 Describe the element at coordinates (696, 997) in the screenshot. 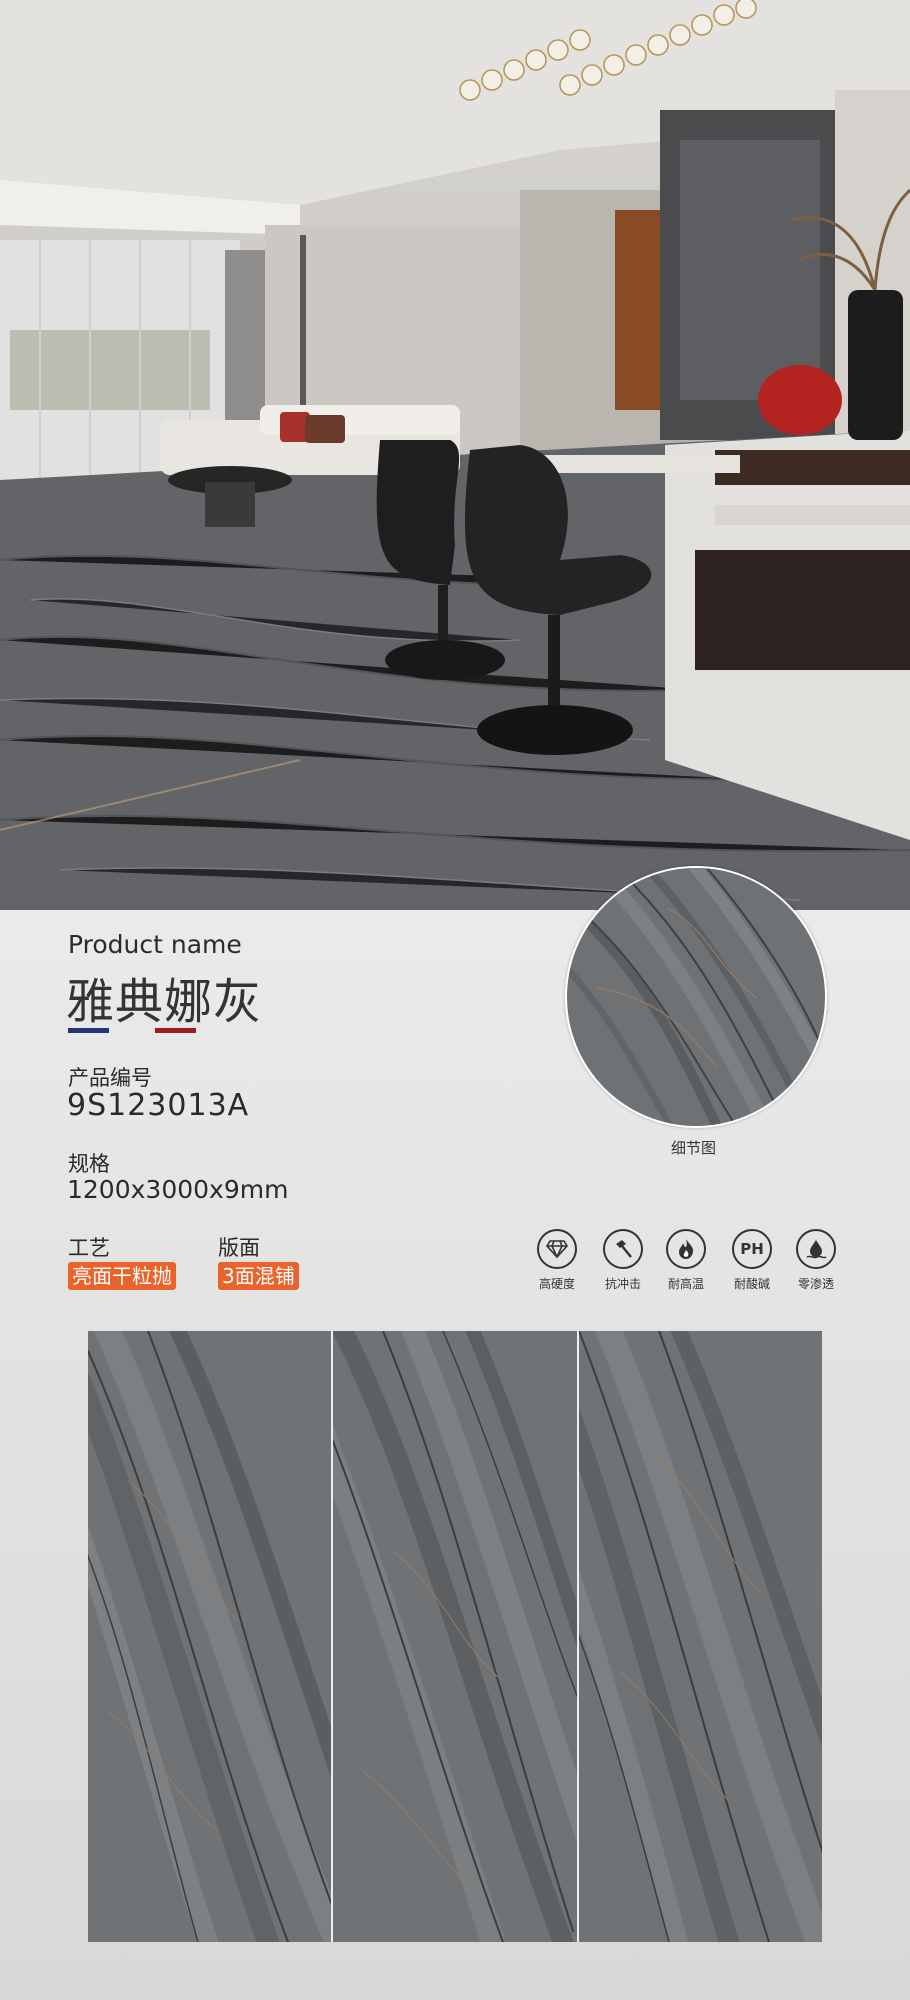

I see `marble-detail-image` at that location.